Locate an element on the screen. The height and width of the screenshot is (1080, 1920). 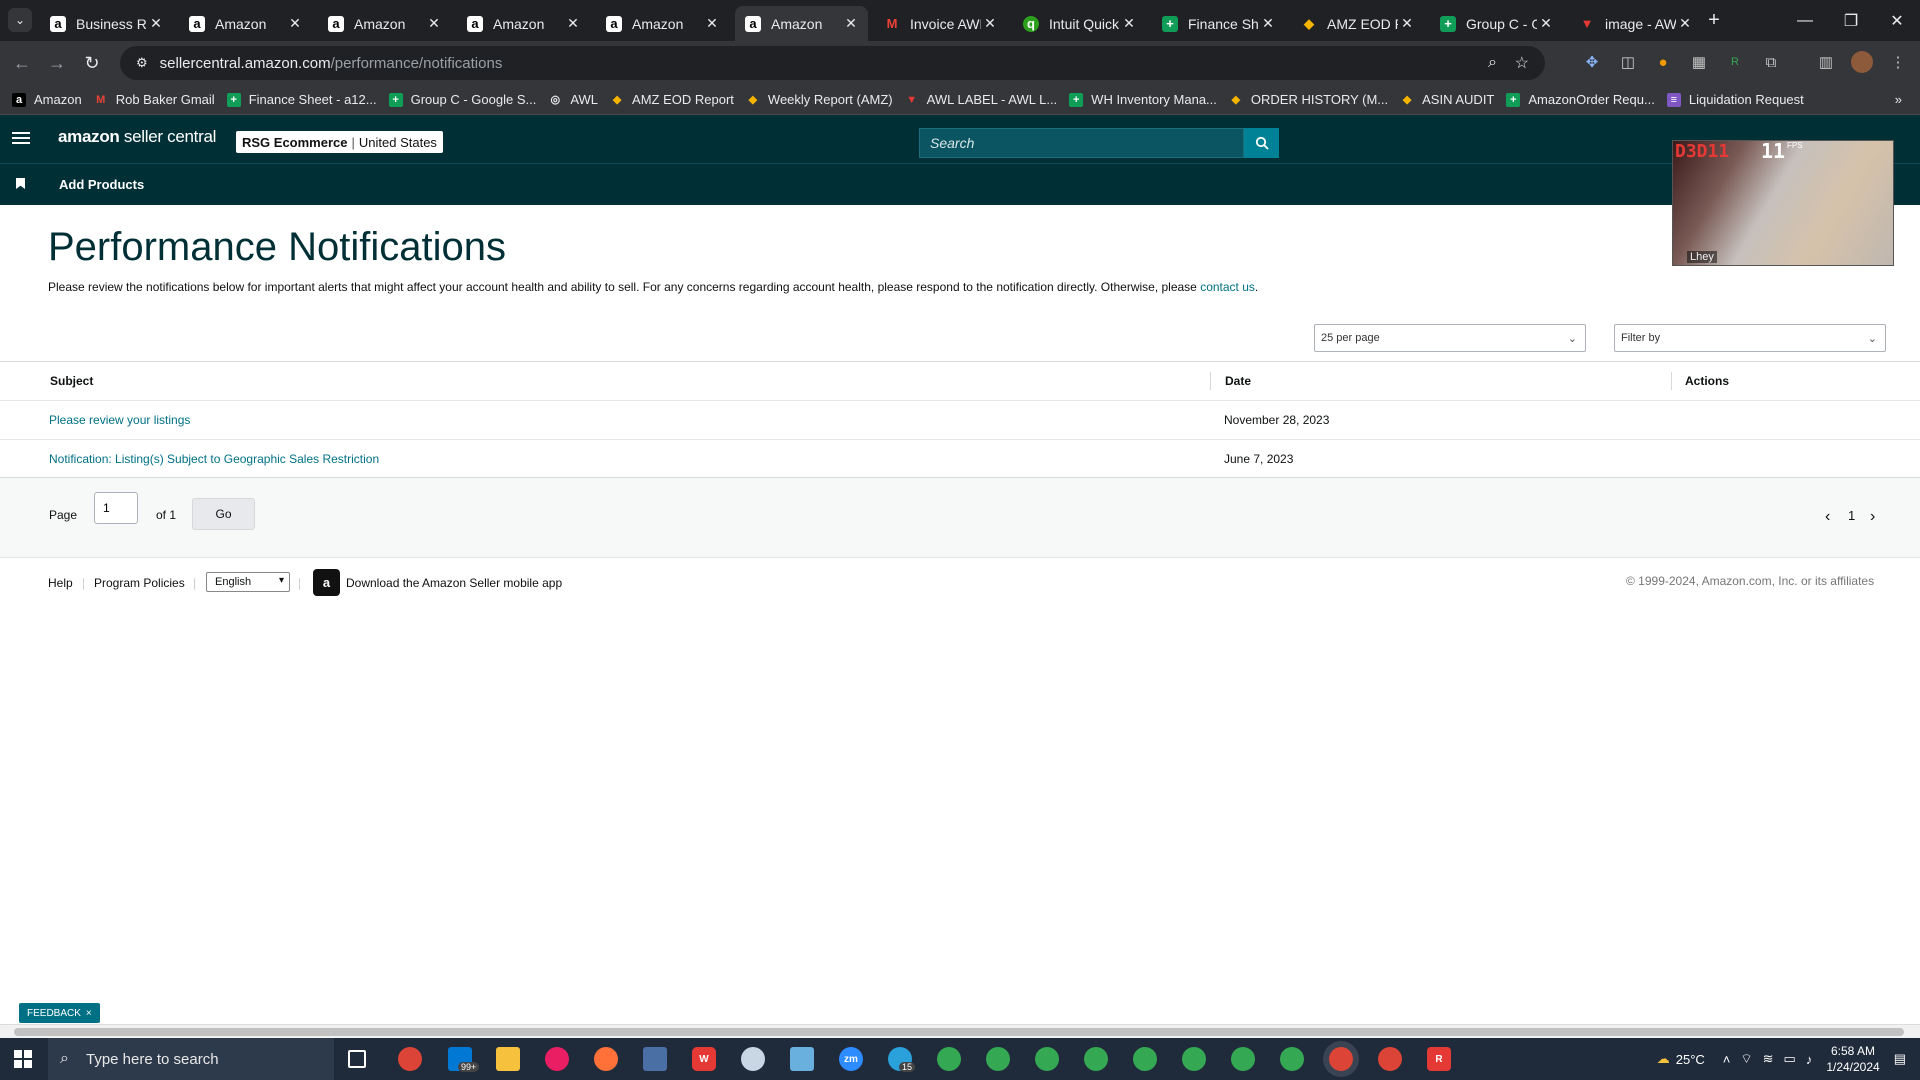
tab-search-icon: ⌄ is located at coordinates (20, 20).